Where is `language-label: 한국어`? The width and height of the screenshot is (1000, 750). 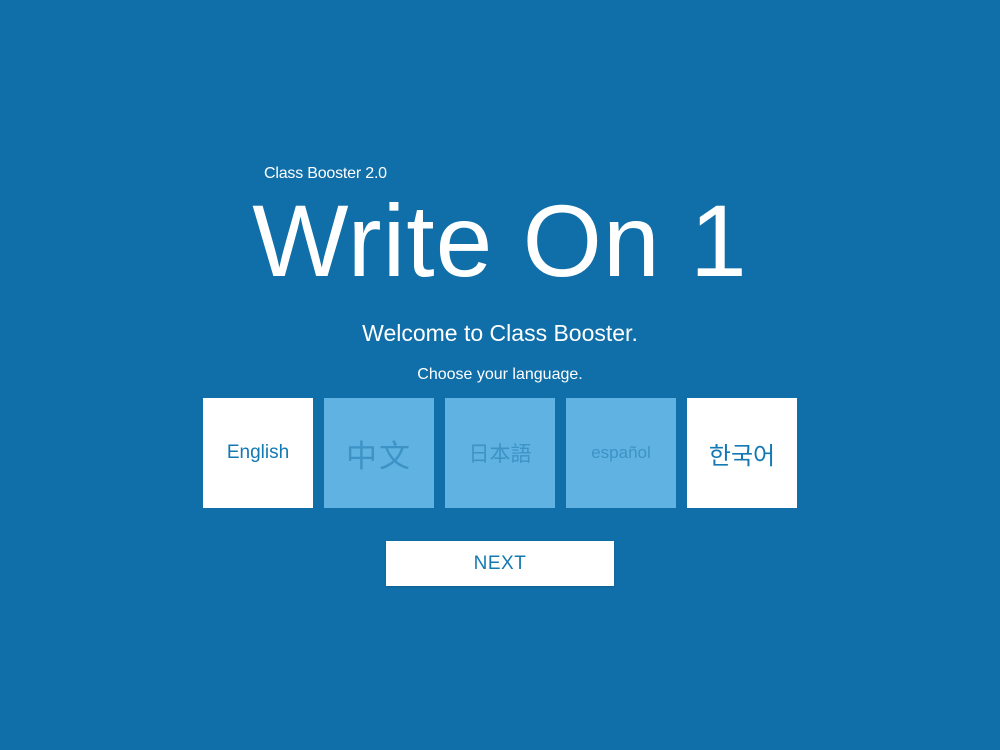 language-label: 한국어 is located at coordinates (742, 456).